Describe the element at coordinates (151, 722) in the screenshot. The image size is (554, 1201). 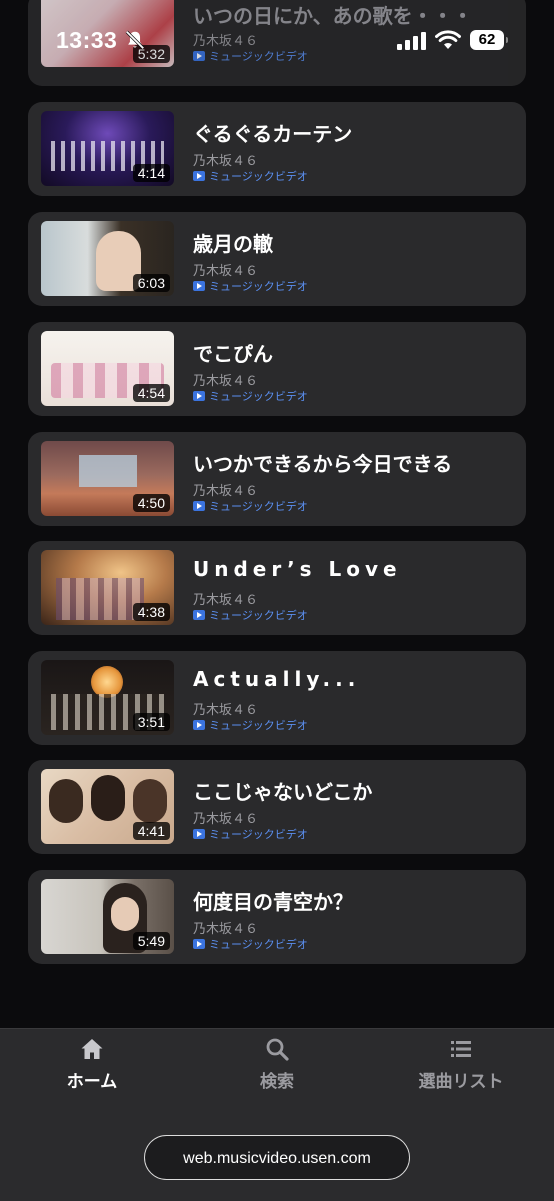
I see `video-duration: 3:51` at that location.